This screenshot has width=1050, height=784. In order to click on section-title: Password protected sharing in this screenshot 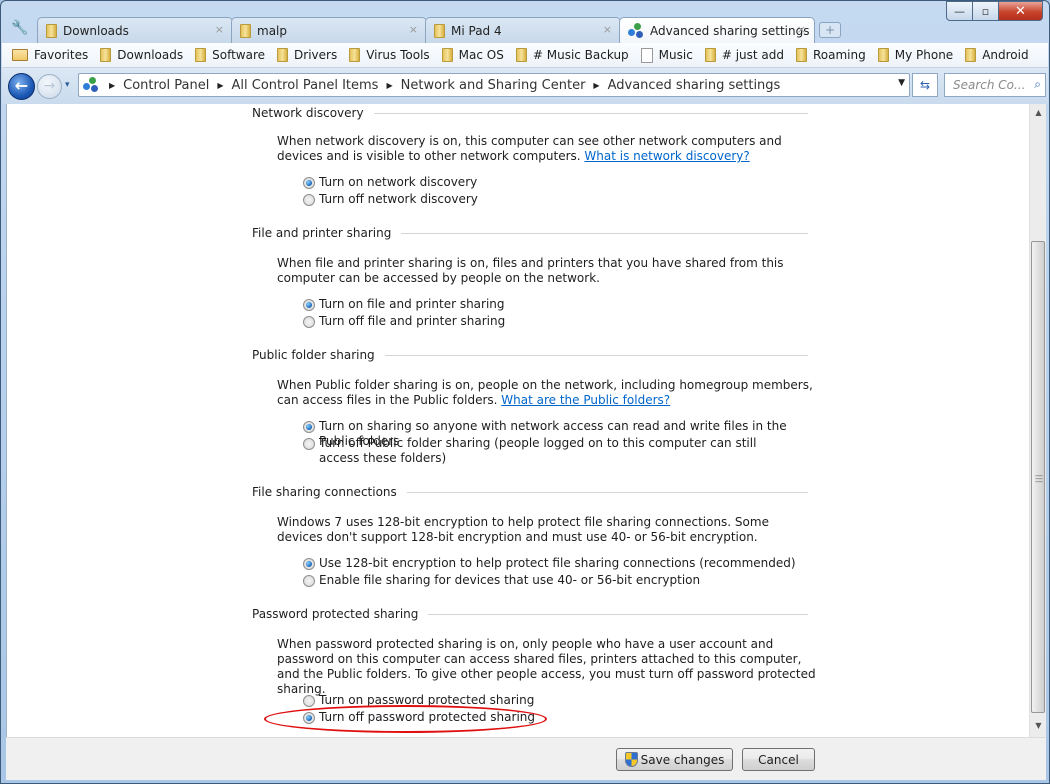, I will do `click(335, 614)`.